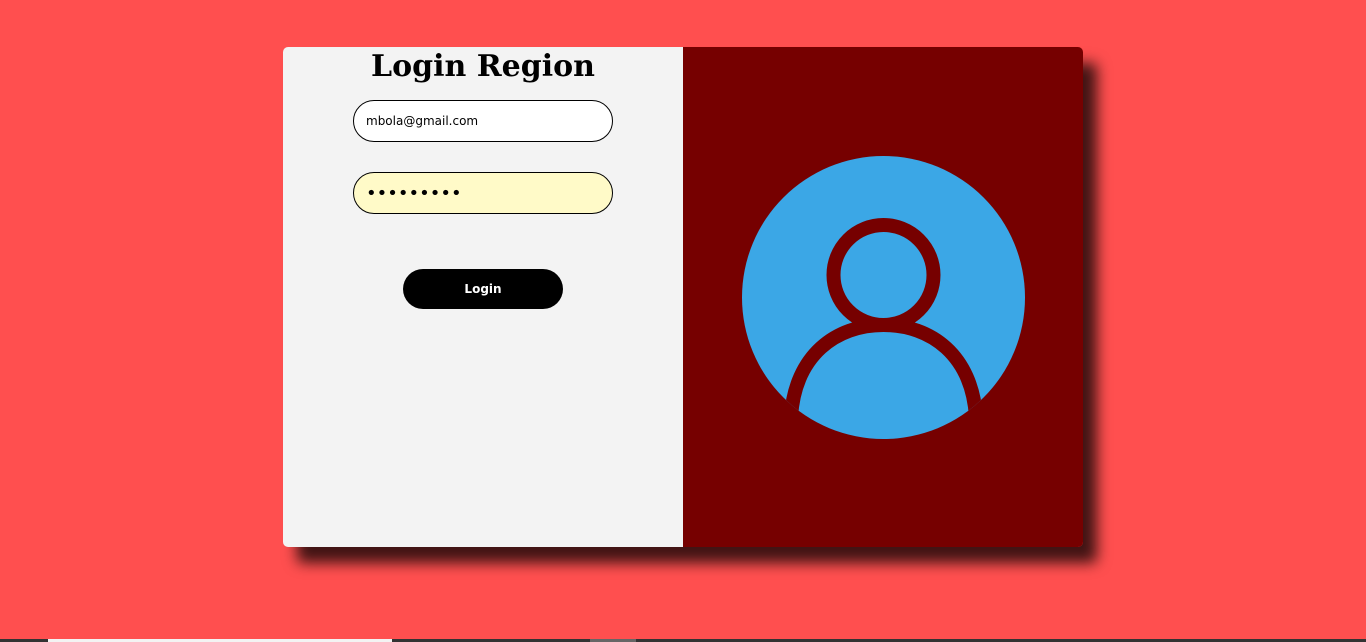 The image size is (1366, 642). I want to click on user-profile-icon, so click(883, 297).